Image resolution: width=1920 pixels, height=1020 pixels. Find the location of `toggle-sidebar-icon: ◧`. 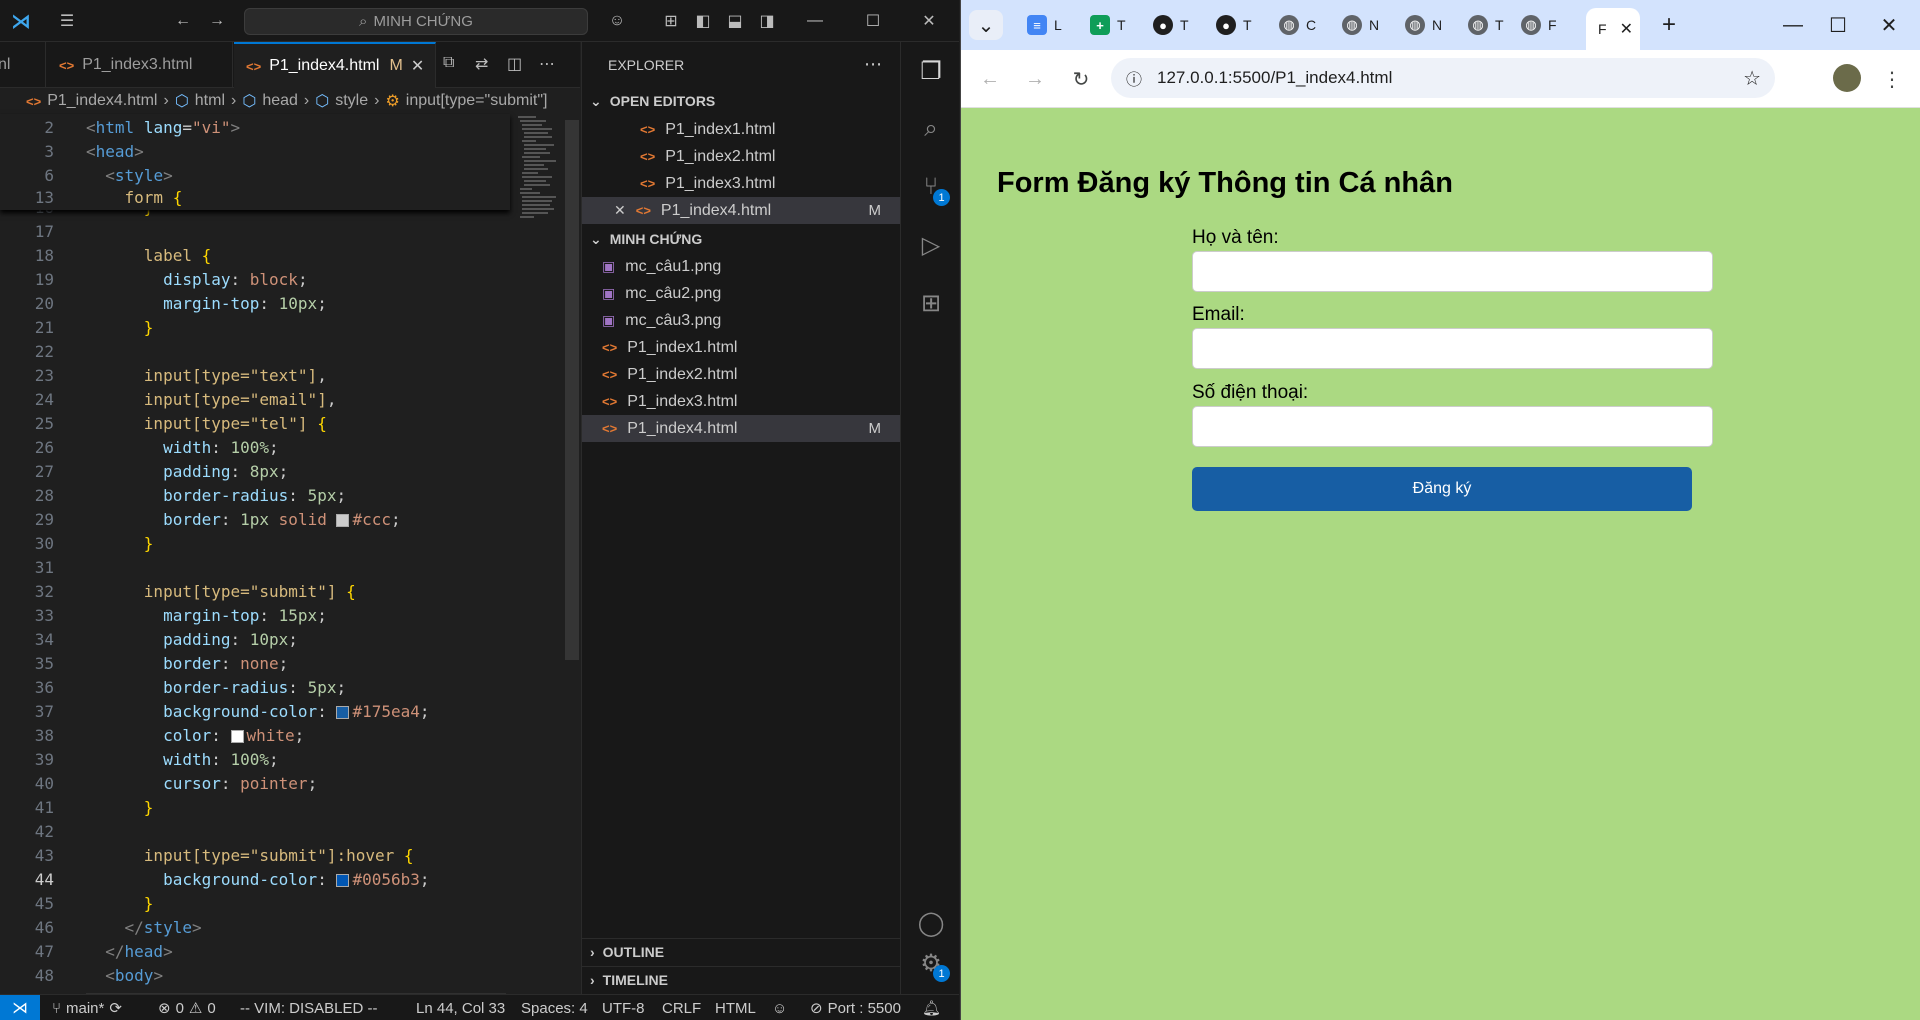

toggle-sidebar-icon: ◧ is located at coordinates (703, 21).